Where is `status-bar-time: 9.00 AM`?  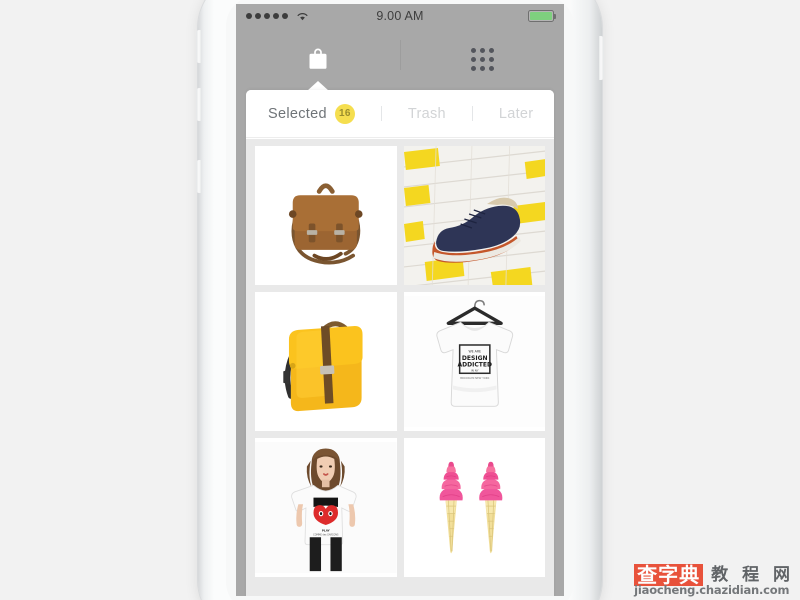
status-bar-time: 9.00 AM is located at coordinates (400, 16).